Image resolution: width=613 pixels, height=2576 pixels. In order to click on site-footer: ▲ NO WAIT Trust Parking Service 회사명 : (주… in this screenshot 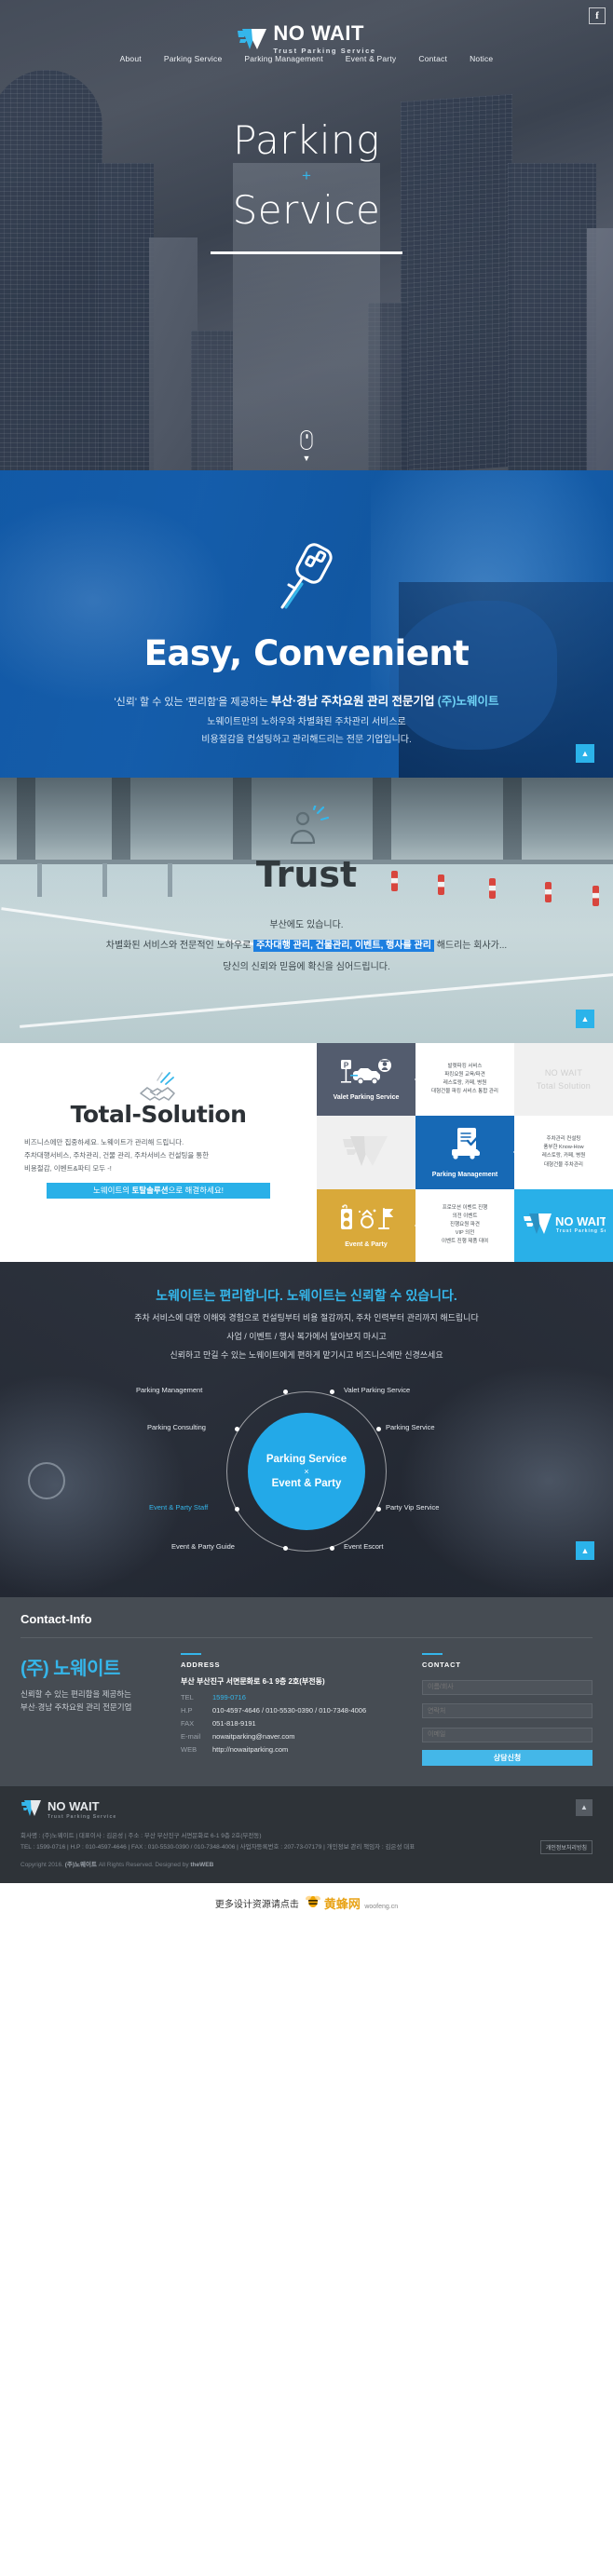, I will do `click(306, 1834)`.